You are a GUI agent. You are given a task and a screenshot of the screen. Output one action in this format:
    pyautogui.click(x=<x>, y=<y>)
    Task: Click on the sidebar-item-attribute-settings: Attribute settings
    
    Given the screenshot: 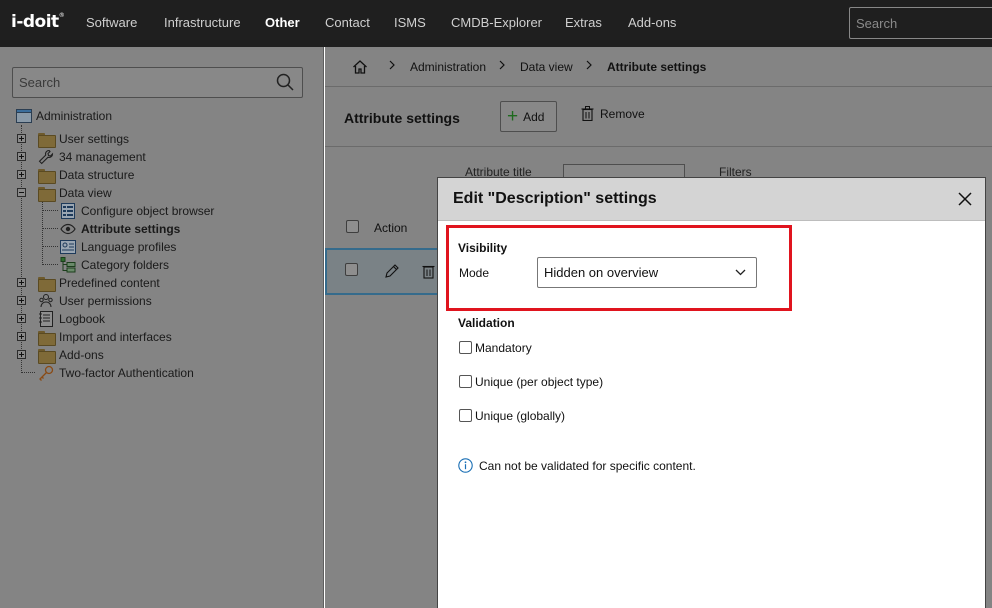 What is the action you would take?
    pyautogui.click(x=120, y=229)
    